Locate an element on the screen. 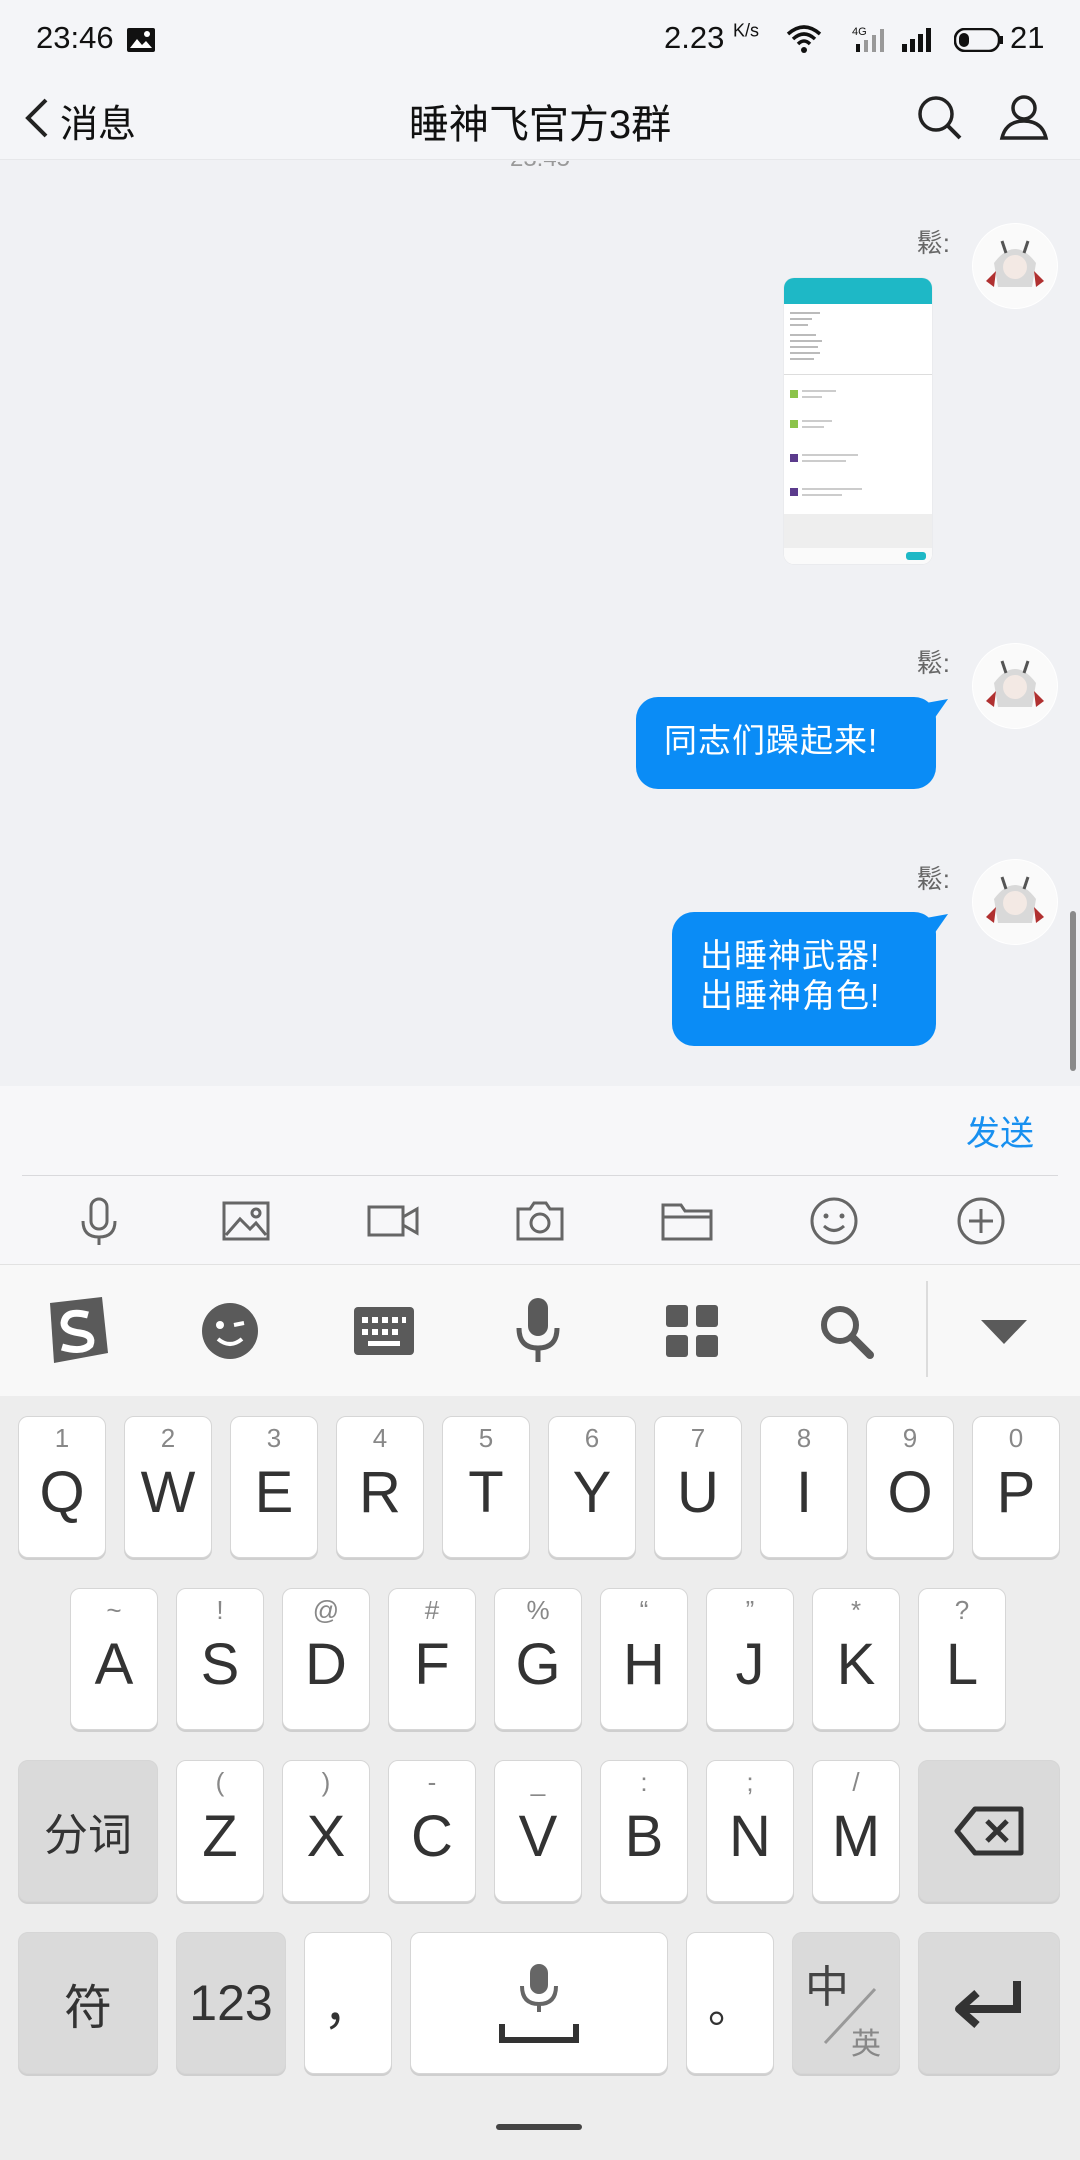 This screenshot has width=1080, height=2160. image-icon is located at coordinates (246, 1221).